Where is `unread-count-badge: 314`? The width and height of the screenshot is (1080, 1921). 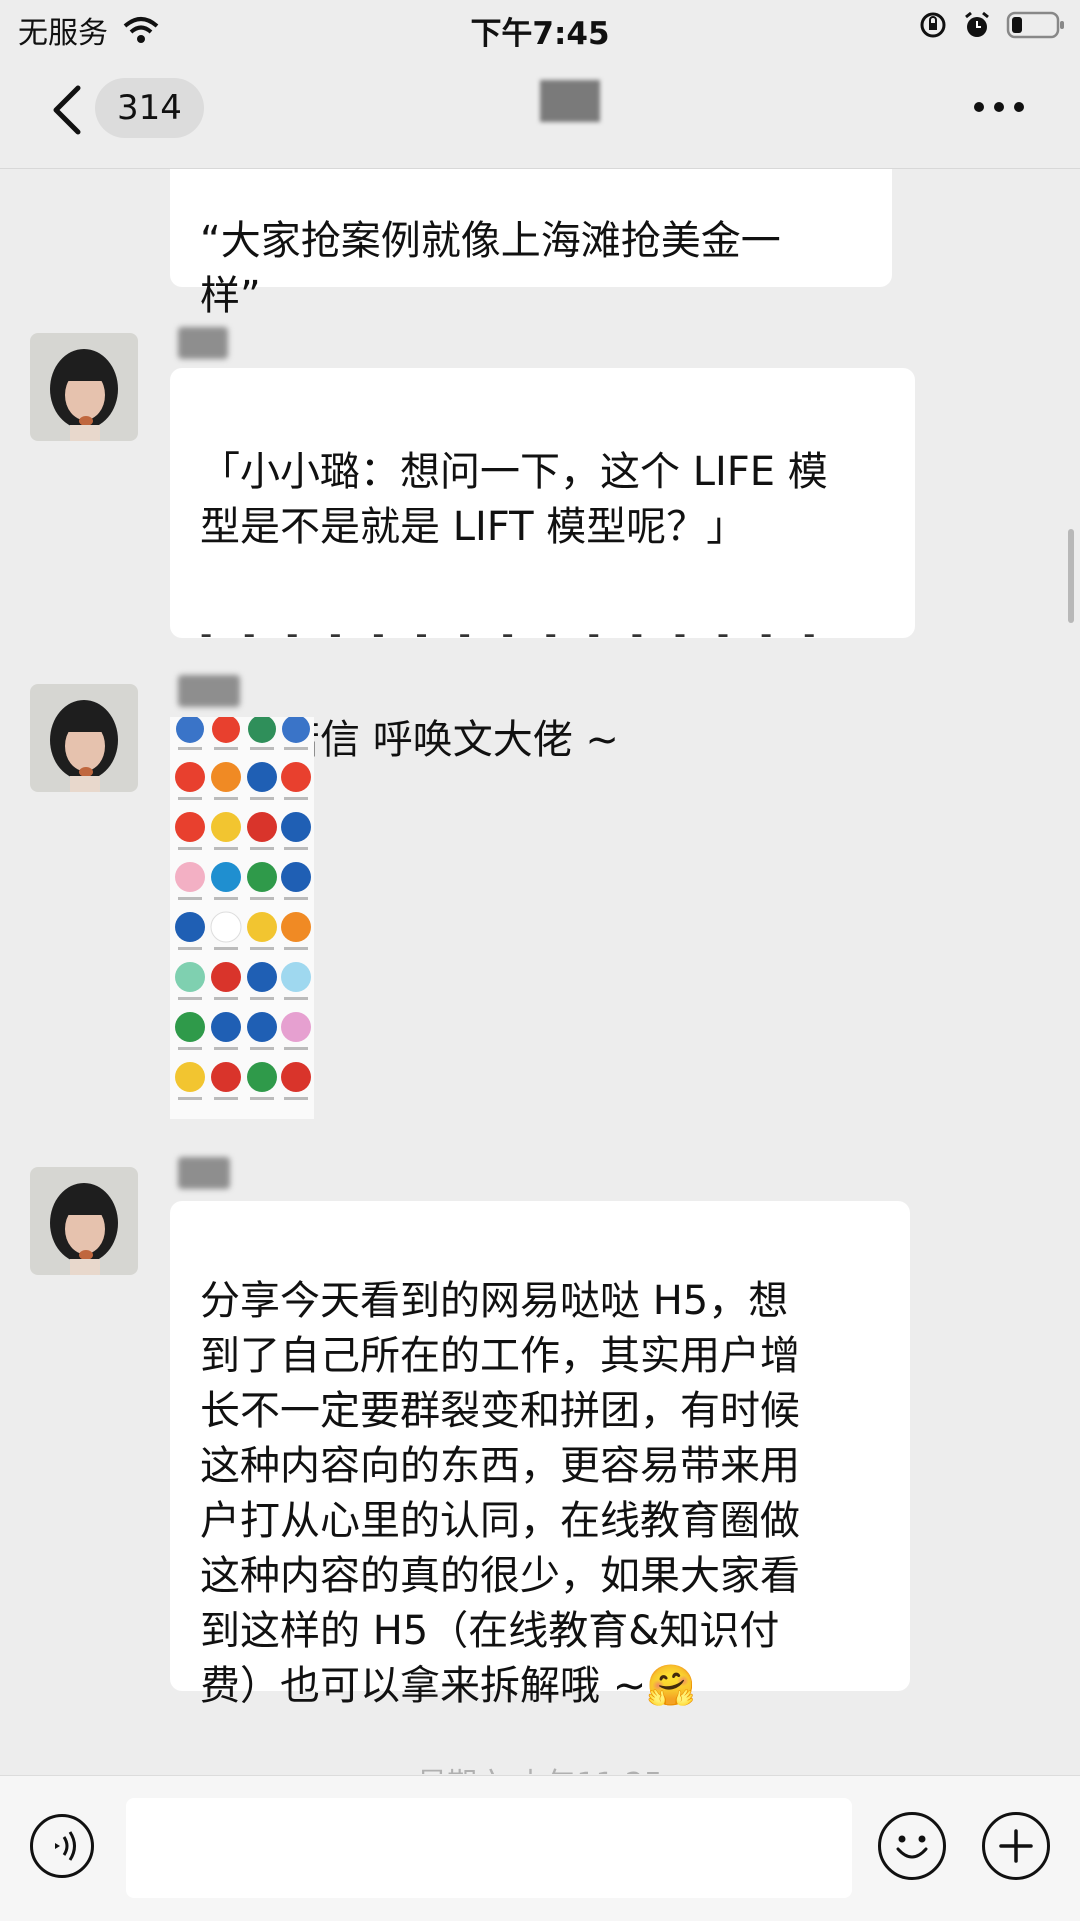
unread-count-badge: 314 is located at coordinates (149, 108).